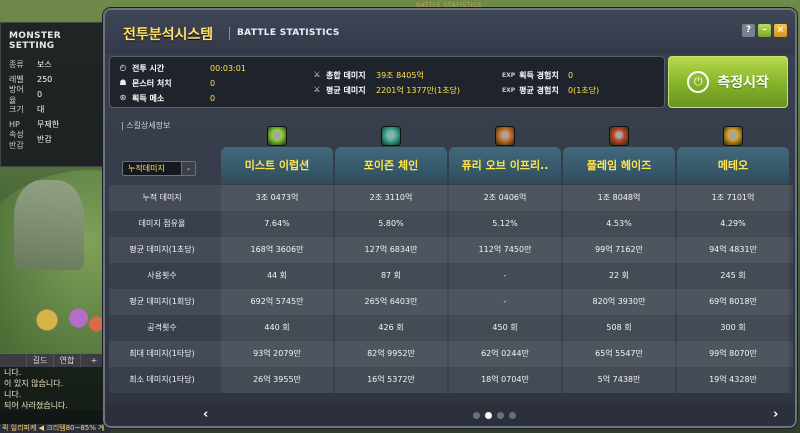 The height and width of the screenshot is (433, 800). I want to click on table-cell: 820억 3930만, so click(619, 301).